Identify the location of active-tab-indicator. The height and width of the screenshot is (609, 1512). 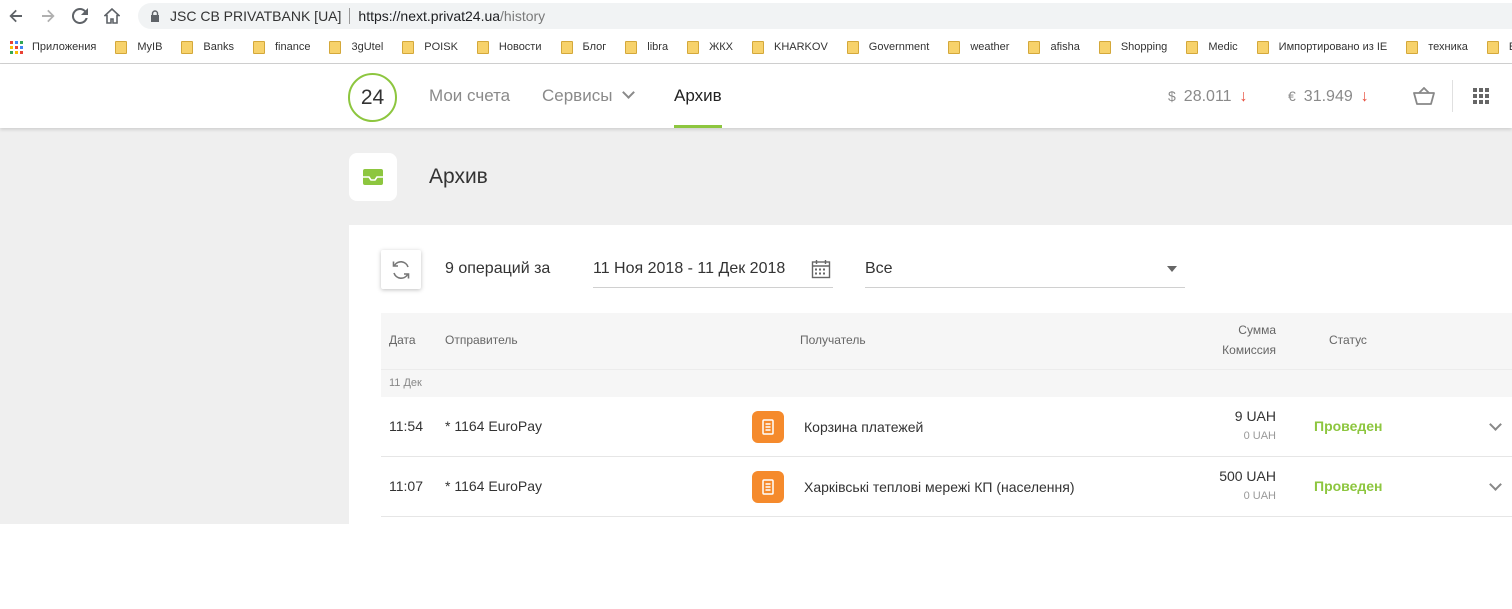
(698, 126).